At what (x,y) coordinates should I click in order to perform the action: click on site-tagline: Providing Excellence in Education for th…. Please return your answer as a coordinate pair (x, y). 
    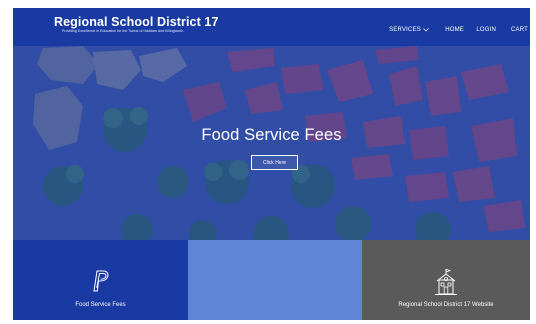
    Looking at the image, I should click on (123, 31).